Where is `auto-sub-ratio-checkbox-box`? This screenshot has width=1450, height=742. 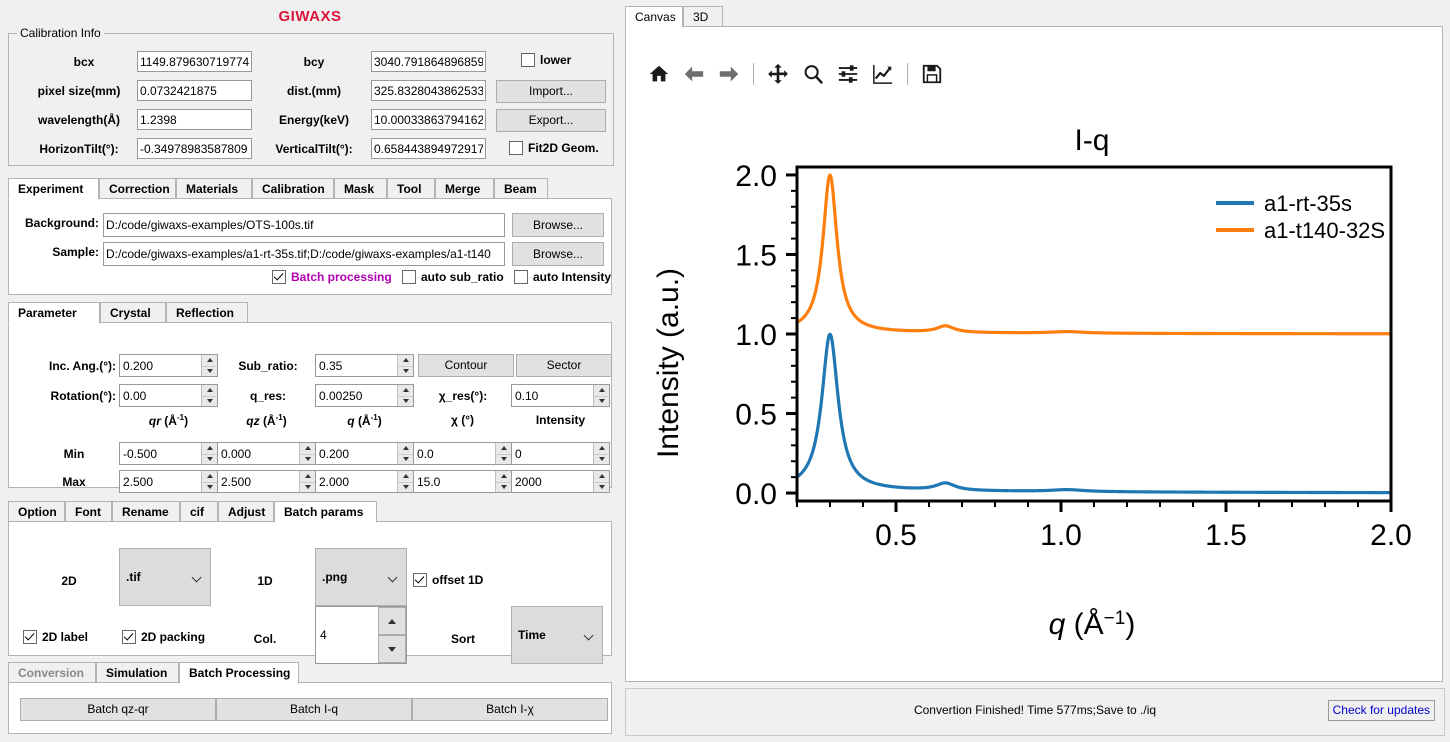
auto-sub-ratio-checkbox-box is located at coordinates (409, 277).